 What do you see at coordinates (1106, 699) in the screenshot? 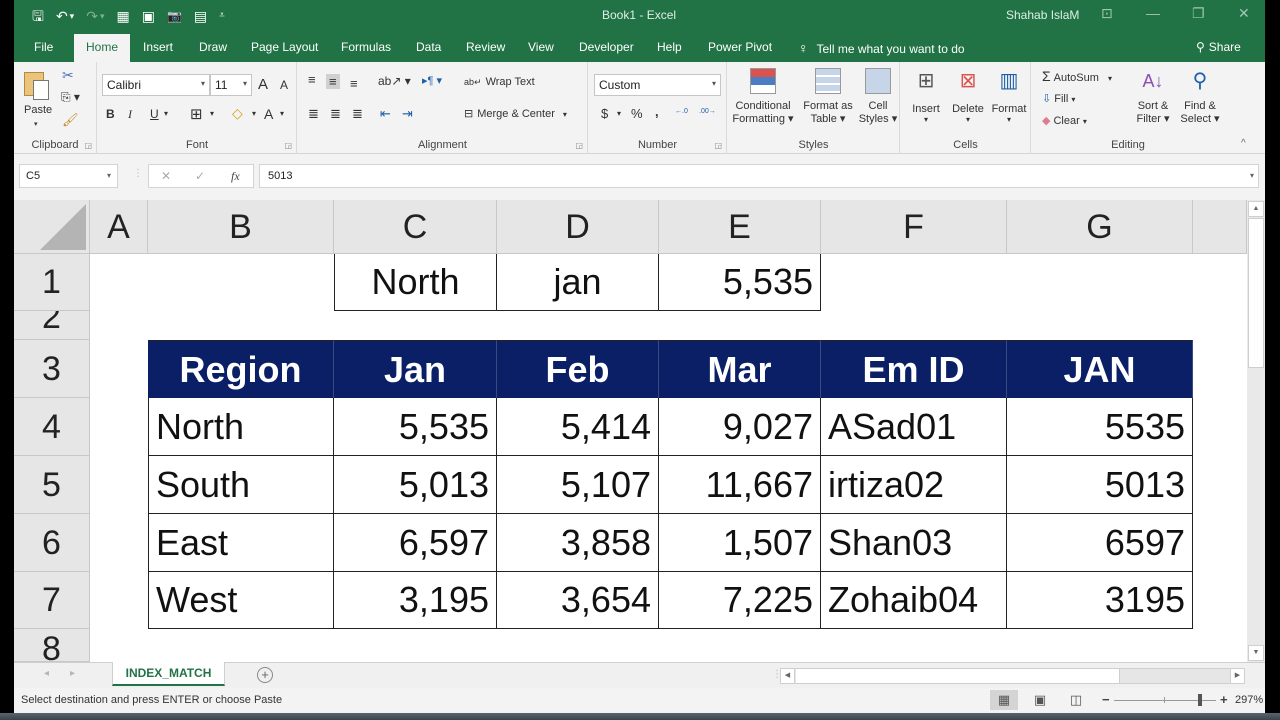
I see `zoom-out-button: −` at bounding box center [1106, 699].